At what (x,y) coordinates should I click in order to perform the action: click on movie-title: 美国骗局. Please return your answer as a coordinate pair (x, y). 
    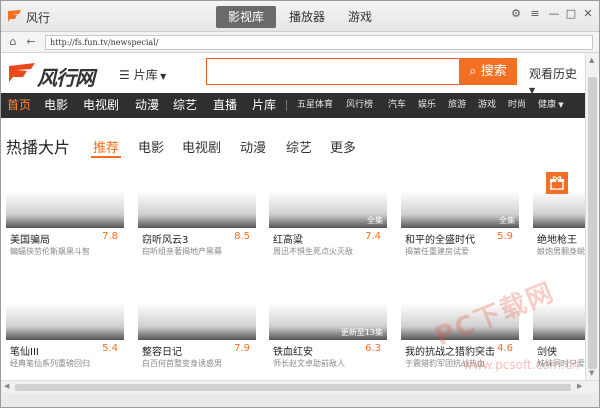
    Looking at the image, I should click on (30, 238).